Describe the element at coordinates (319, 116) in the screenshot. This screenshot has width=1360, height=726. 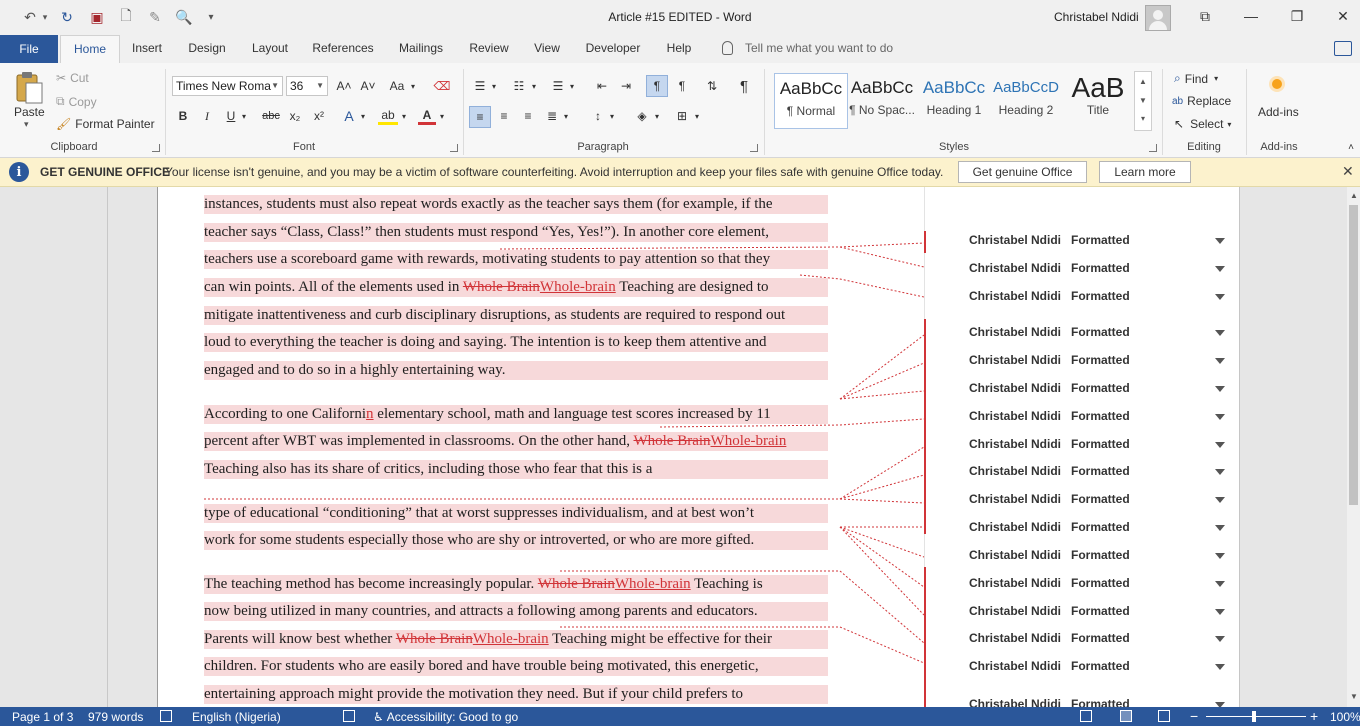
I see `superscript-icon: x²` at that location.